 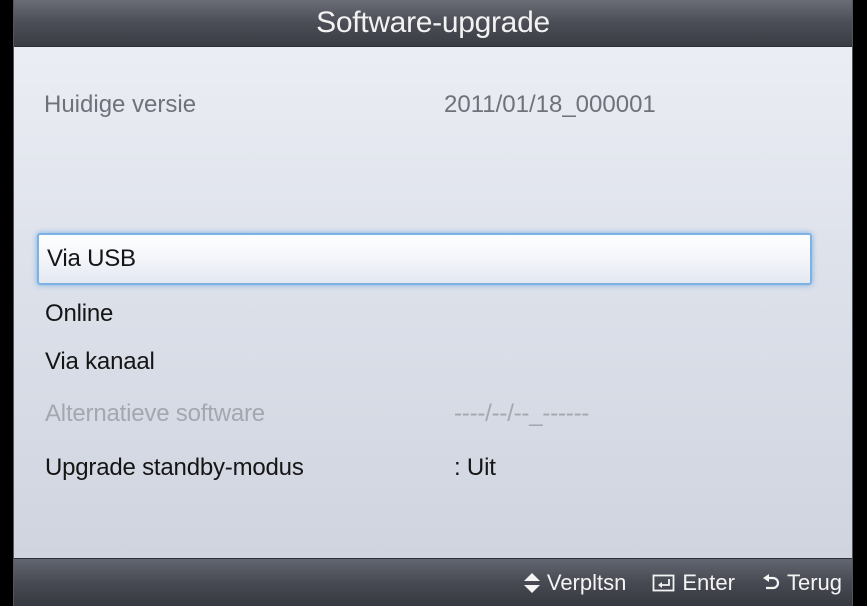 I want to click on enter-icon, so click(x=664, y=583).